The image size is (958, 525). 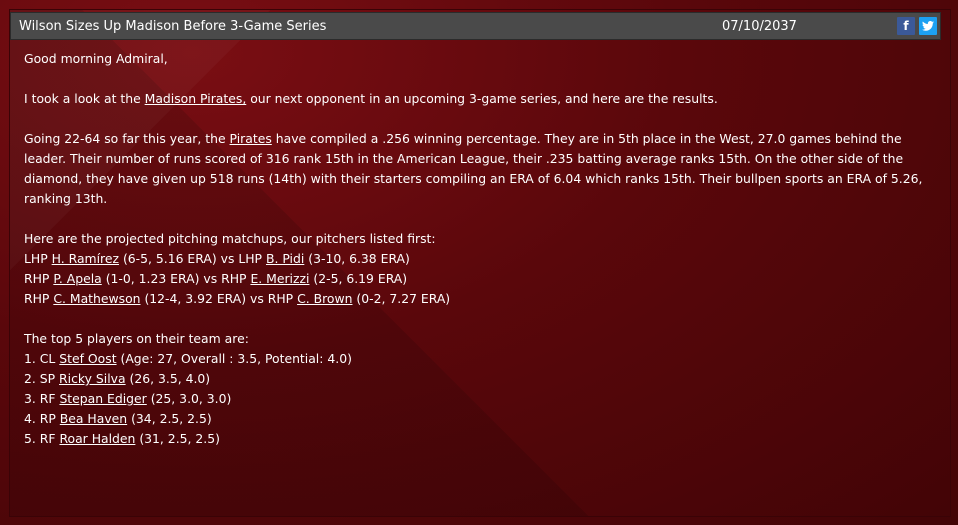 What do you see at coordinates (324, 298) in the screenshot?
I see `pitcher-link: C. Brown` at bounding box center [324, 298].